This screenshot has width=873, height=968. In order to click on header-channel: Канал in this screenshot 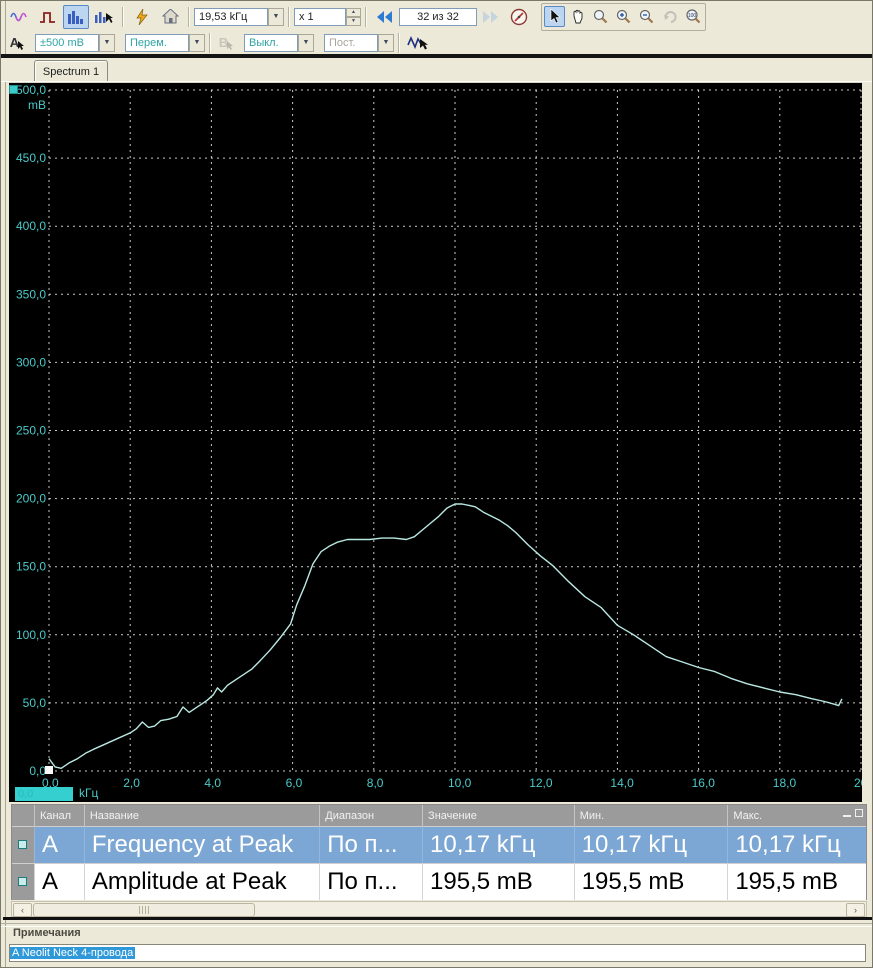, I will do `click(58, 815)`.